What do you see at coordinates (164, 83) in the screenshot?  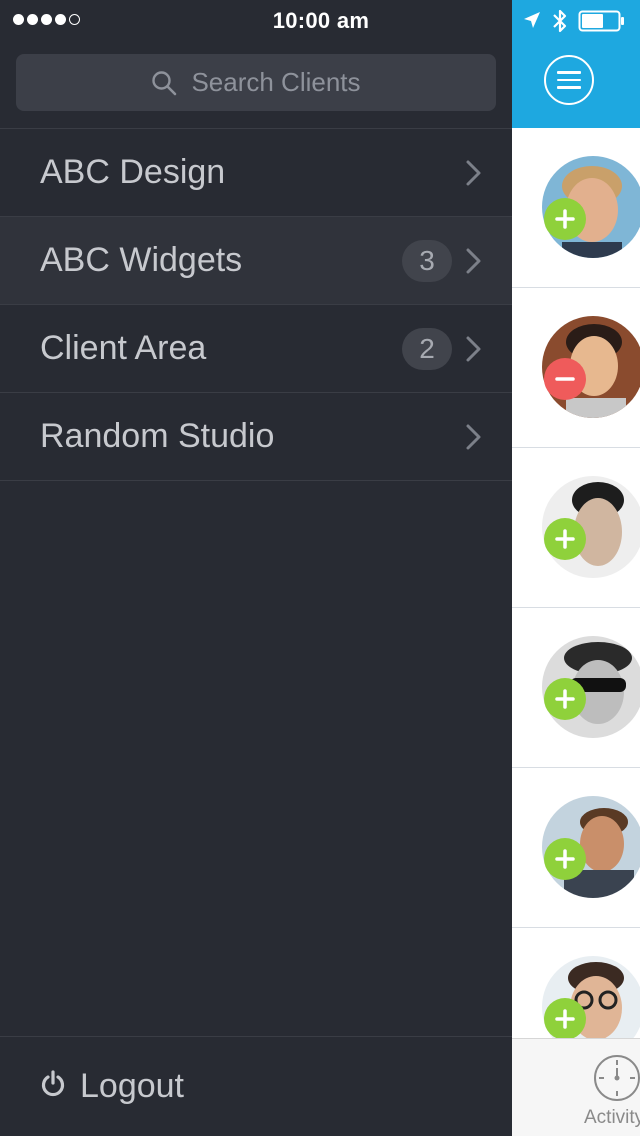 I see `search-icon` at bounding box center [164, 83].